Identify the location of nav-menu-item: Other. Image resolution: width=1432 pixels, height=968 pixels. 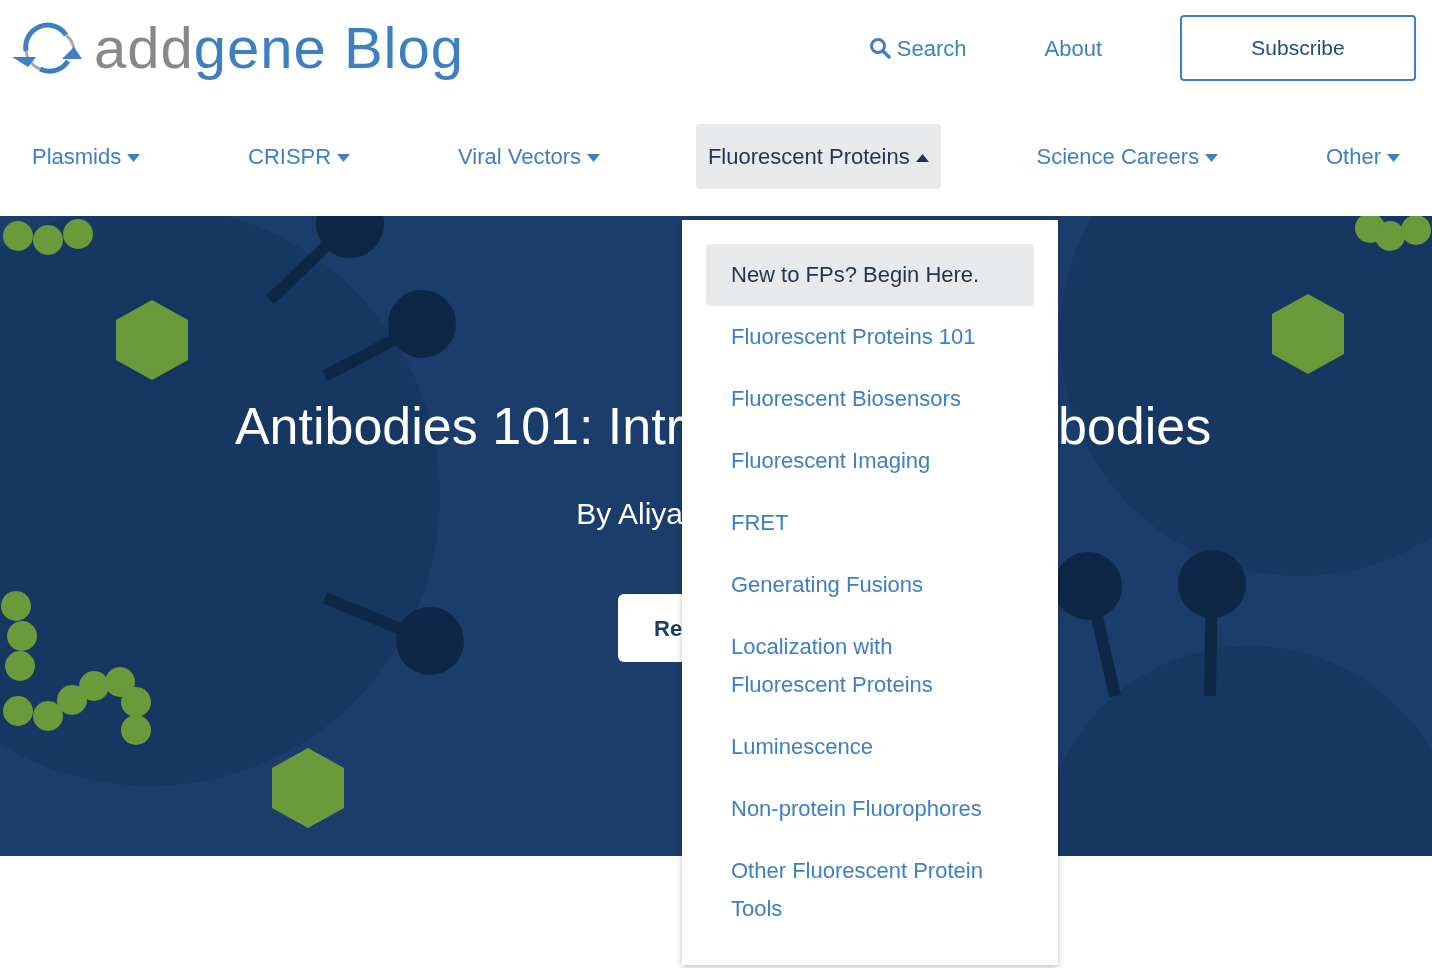
(1362, 156).